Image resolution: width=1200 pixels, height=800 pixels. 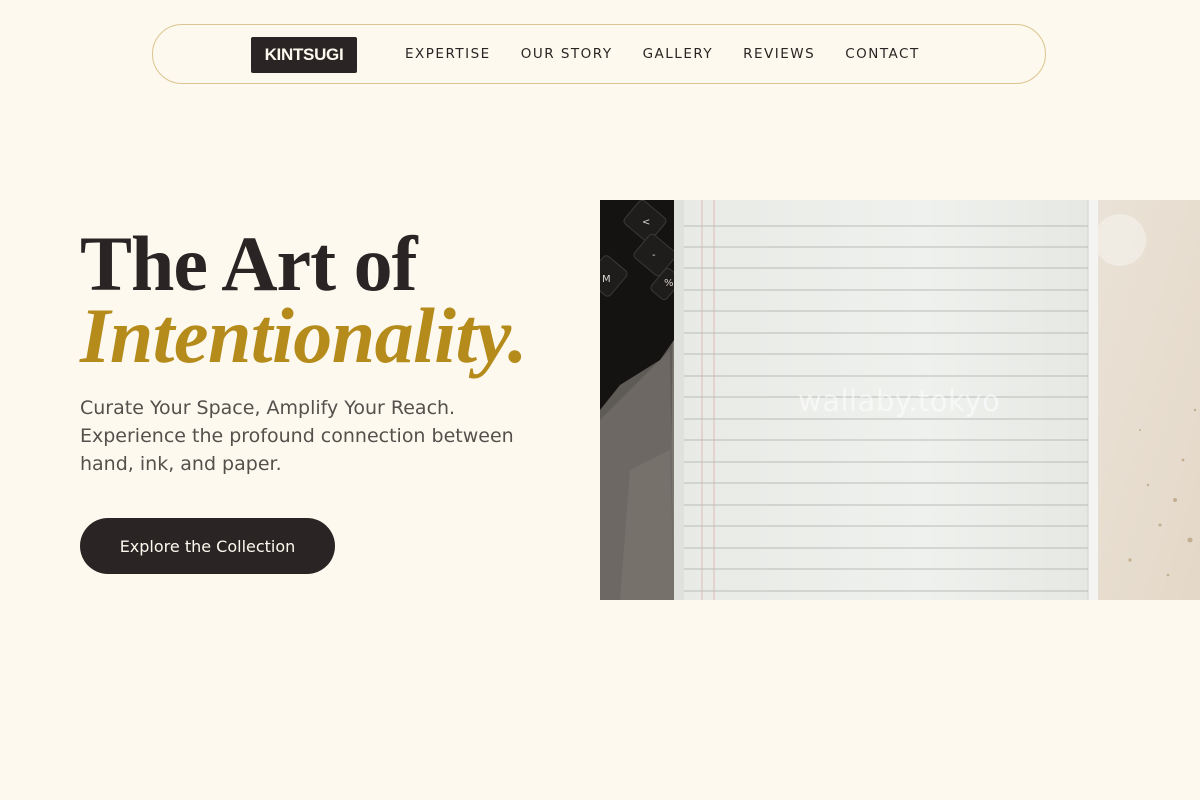 What do you see at coordinates (249, 263) in the screenshot?
I see `hero-title-line1: The Art of` at bounding box center [249, 263].